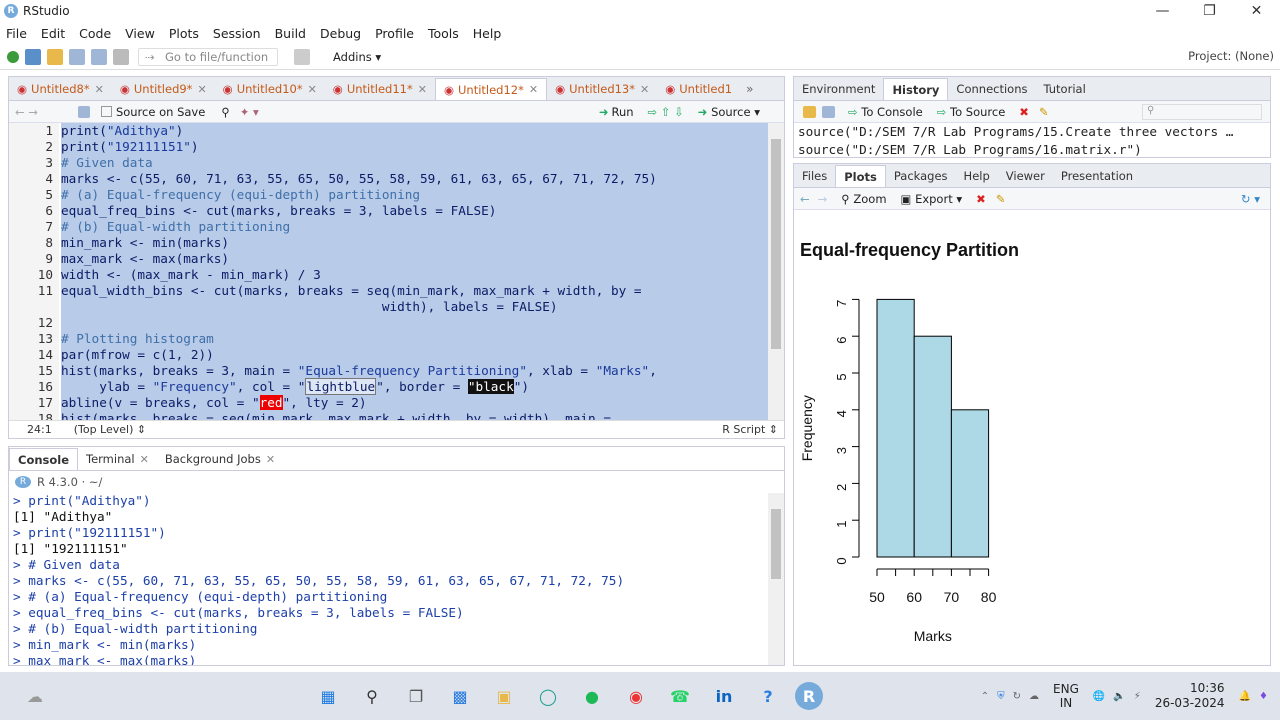 This screenshot has height=720, width=1280. What do you see at coordinates (13, 56) in the screenshot?
I see `new-file-icon` at bounding box center [13, 56].